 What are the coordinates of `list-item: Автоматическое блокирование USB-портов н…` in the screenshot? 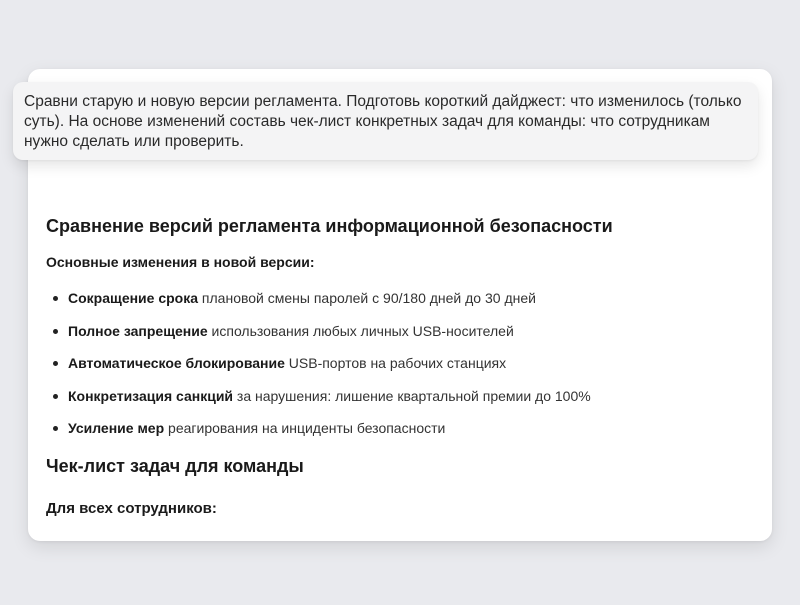 It's located at (399, 363).